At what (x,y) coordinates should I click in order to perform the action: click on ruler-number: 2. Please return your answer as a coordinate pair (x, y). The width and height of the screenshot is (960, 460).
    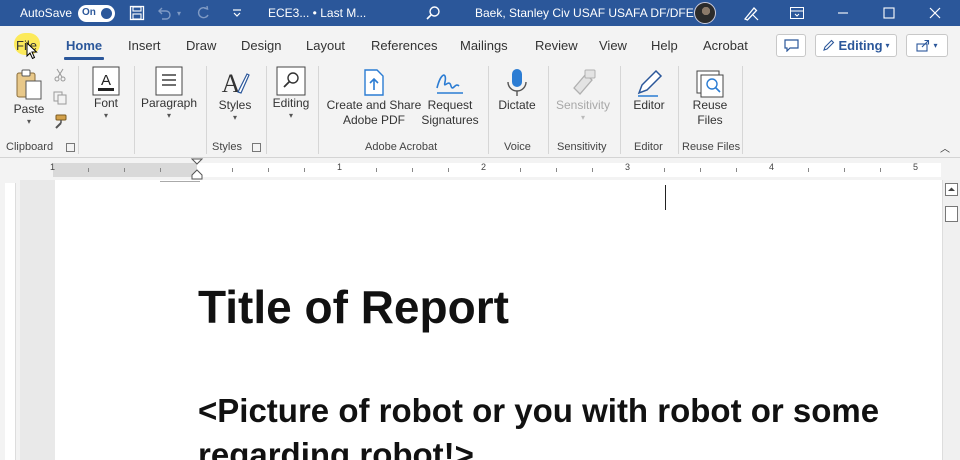
    Looking at the image, I should click on (484, 167).